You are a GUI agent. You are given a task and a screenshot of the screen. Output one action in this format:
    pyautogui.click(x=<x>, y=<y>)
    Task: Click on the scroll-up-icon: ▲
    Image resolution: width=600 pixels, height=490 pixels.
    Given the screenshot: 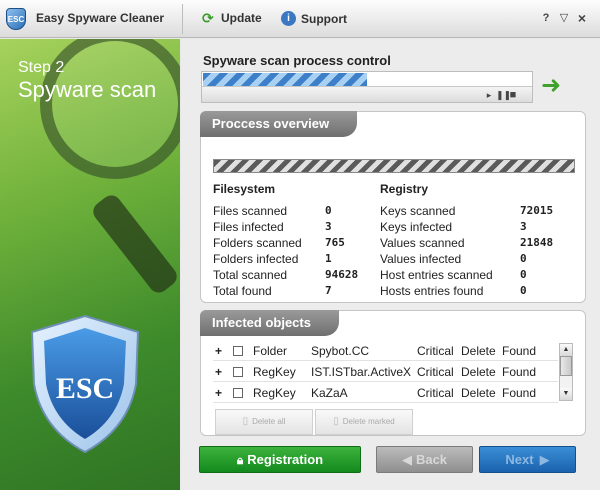 What is the action you would take?
    pyautogui.click(x=566, y=350)
    